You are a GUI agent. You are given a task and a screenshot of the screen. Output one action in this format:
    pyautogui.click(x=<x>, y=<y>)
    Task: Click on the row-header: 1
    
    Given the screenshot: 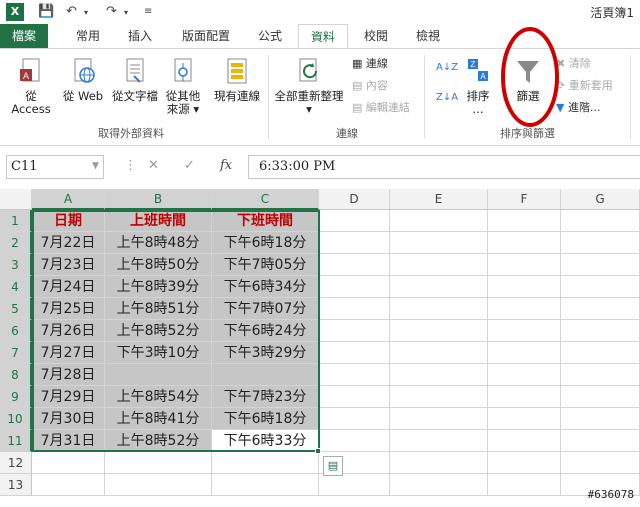 What is the action you would take?
    pyautogui.click(x=16, y=221)
    